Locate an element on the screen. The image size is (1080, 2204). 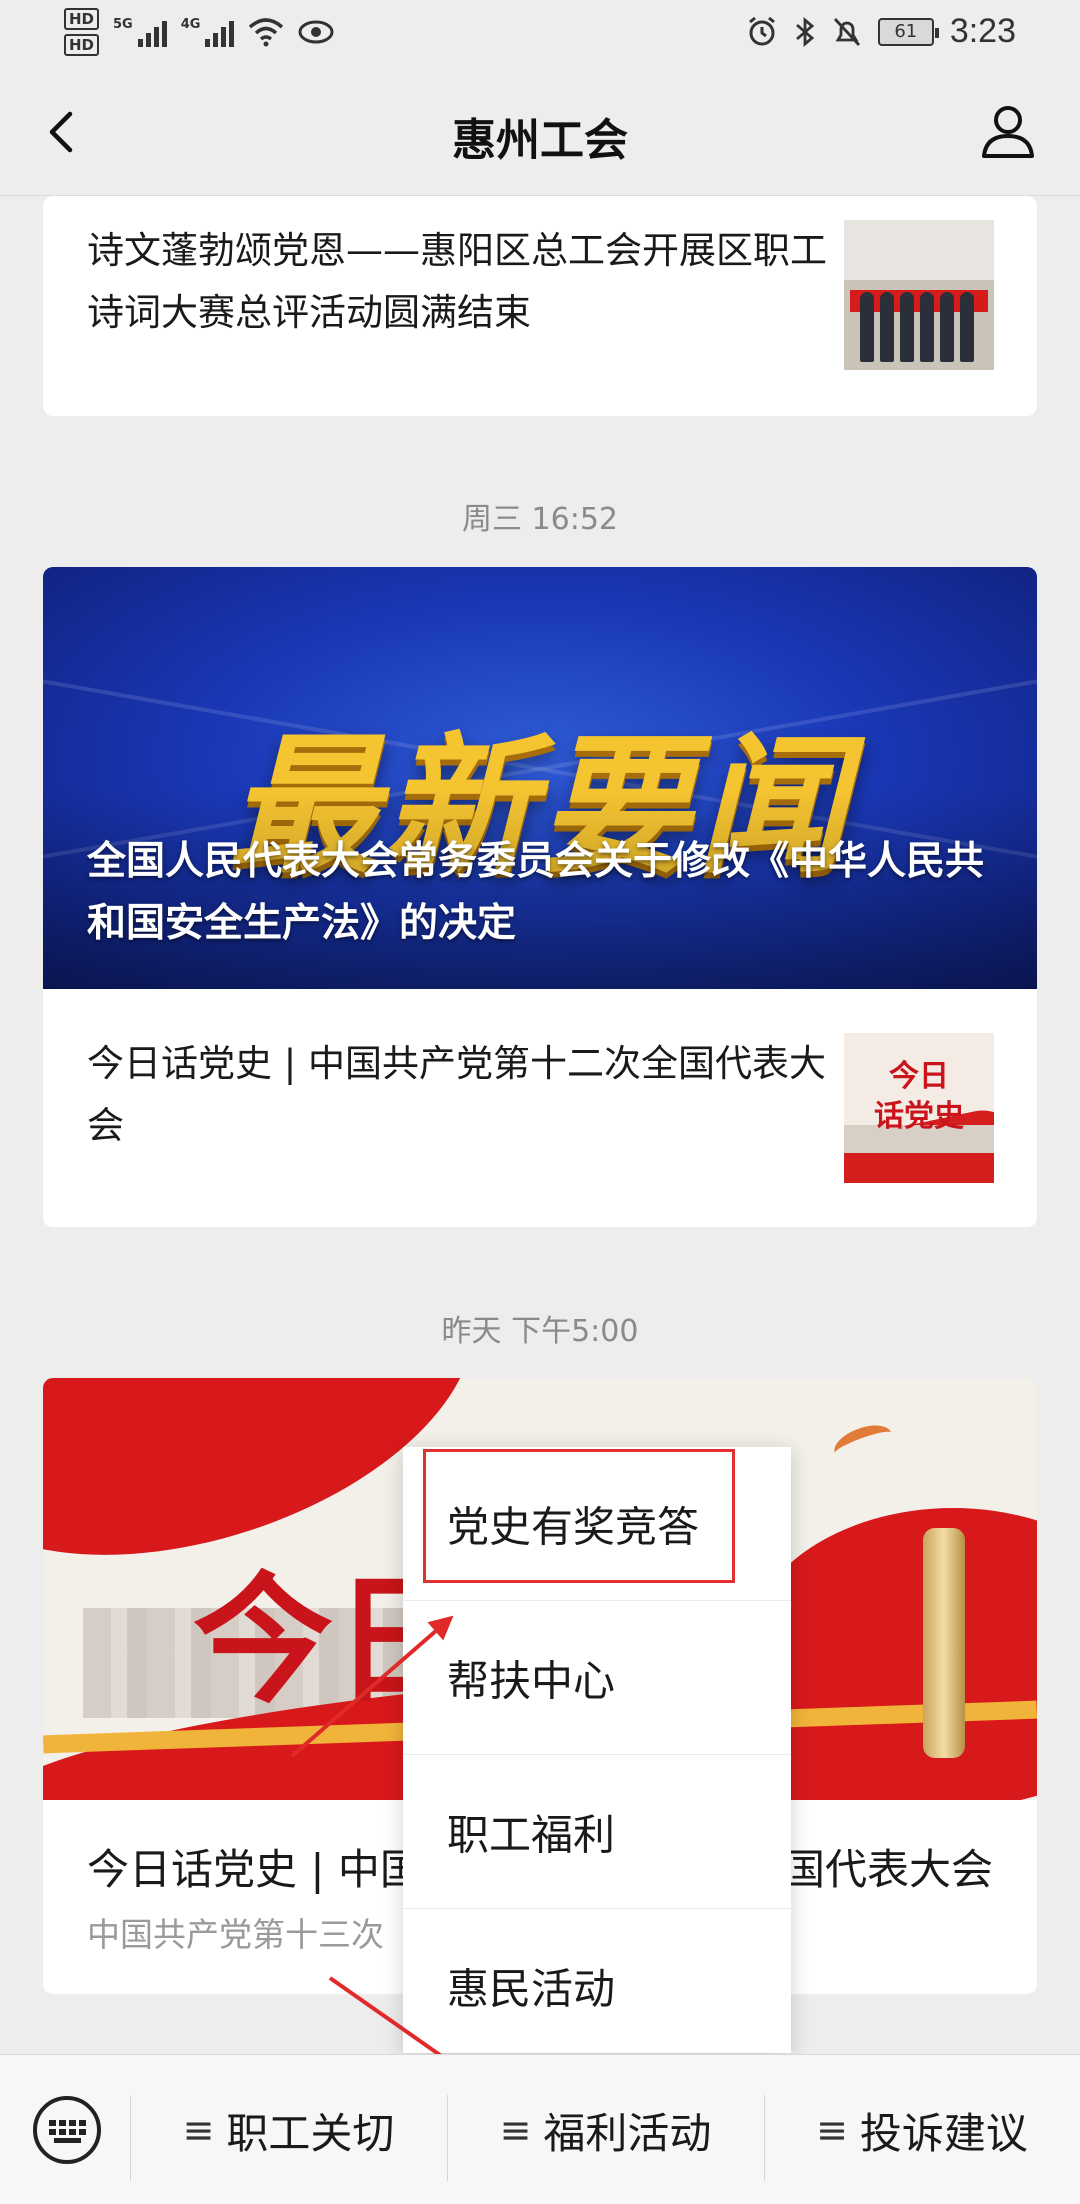
article-row: 诗文蓬勃颂党恩——惠阳区总工会开展区职工诗词大赛总评活动圆满结束 is located at coordinates (540, 304).